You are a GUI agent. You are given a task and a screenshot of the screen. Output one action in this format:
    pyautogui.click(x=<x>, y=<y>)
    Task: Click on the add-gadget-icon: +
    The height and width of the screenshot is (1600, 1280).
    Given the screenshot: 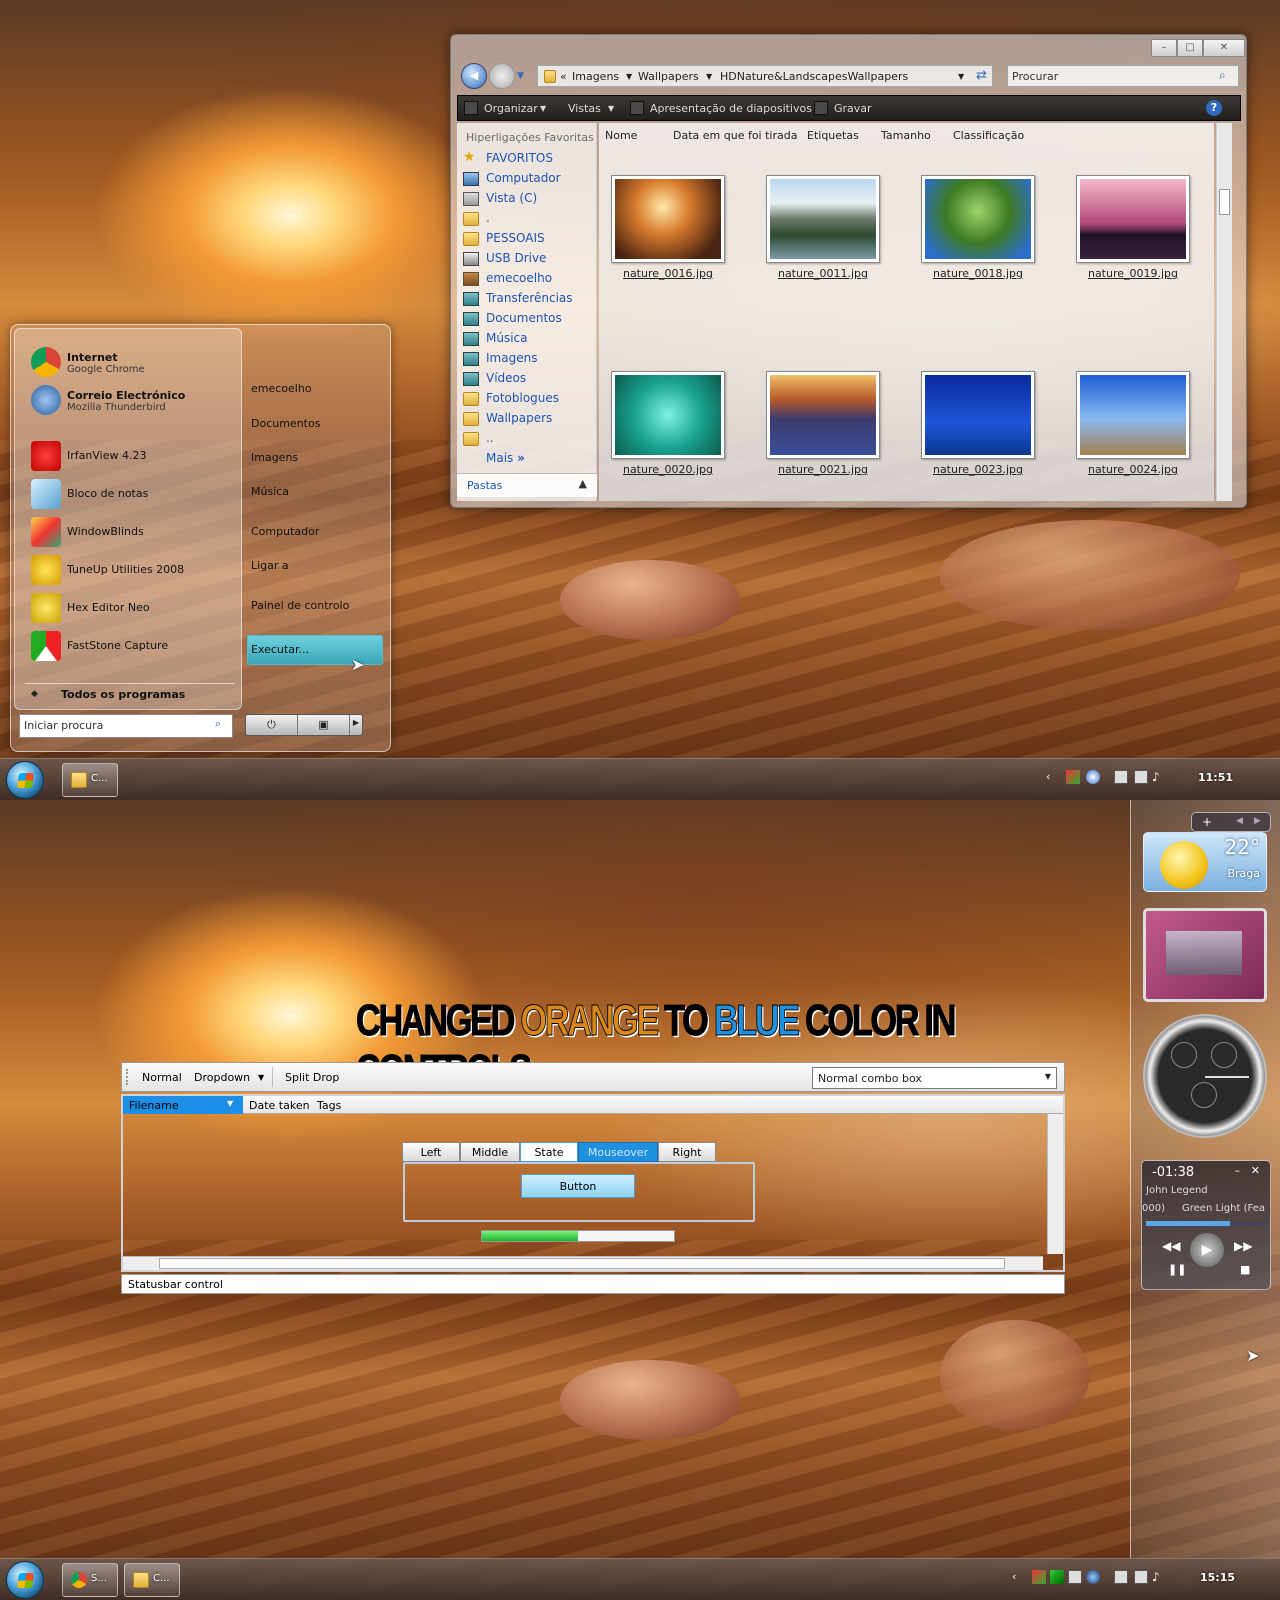 What is the action you would take?
    pyautogui.click(x=1207, y=822)
    